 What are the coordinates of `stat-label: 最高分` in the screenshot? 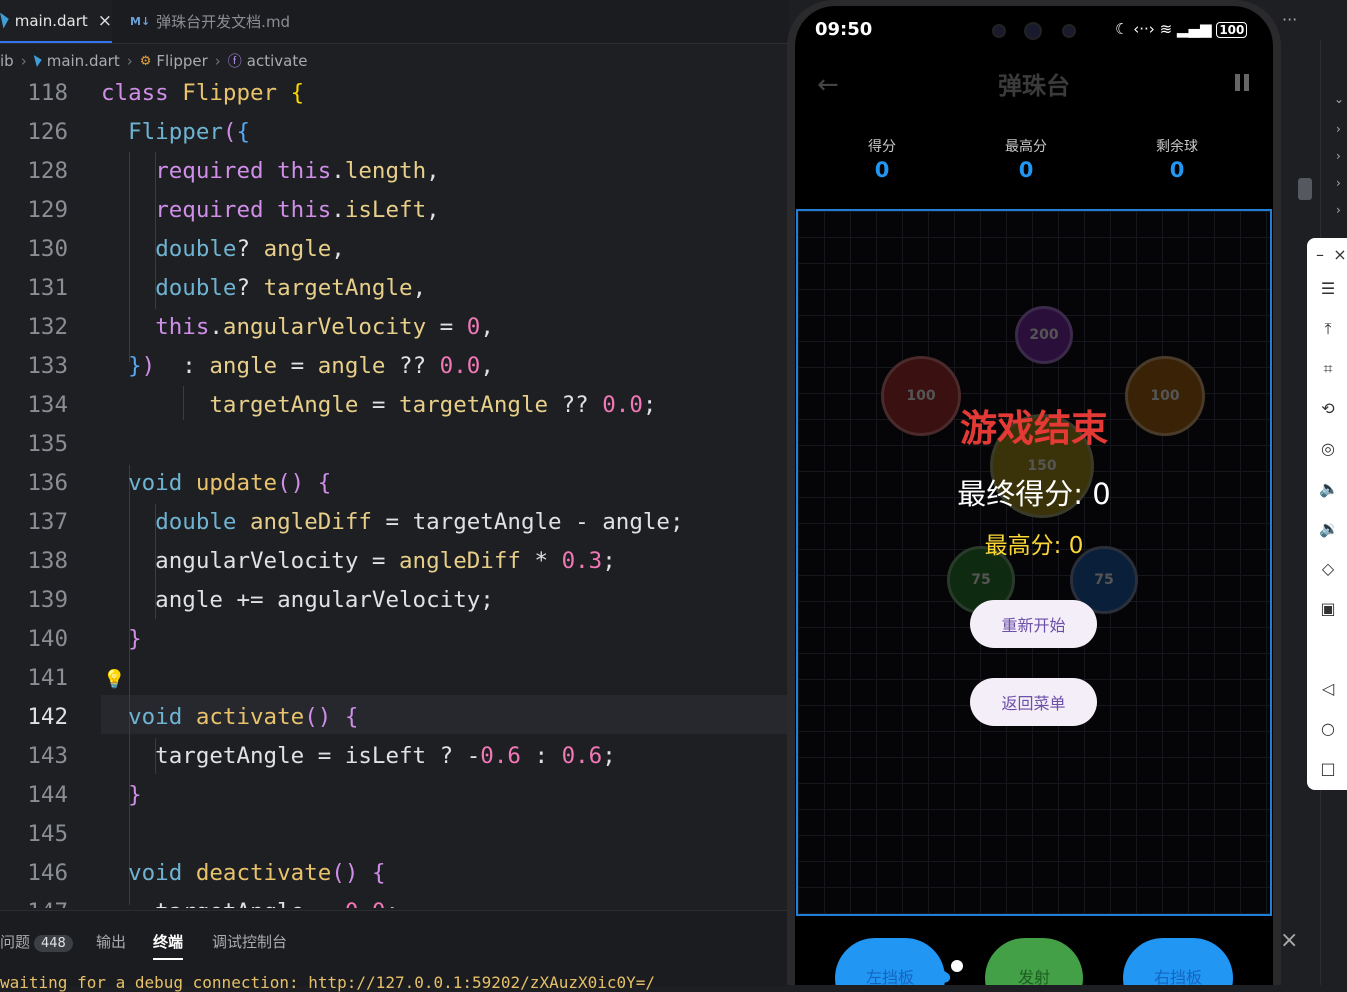 It's located at (1026, 147).